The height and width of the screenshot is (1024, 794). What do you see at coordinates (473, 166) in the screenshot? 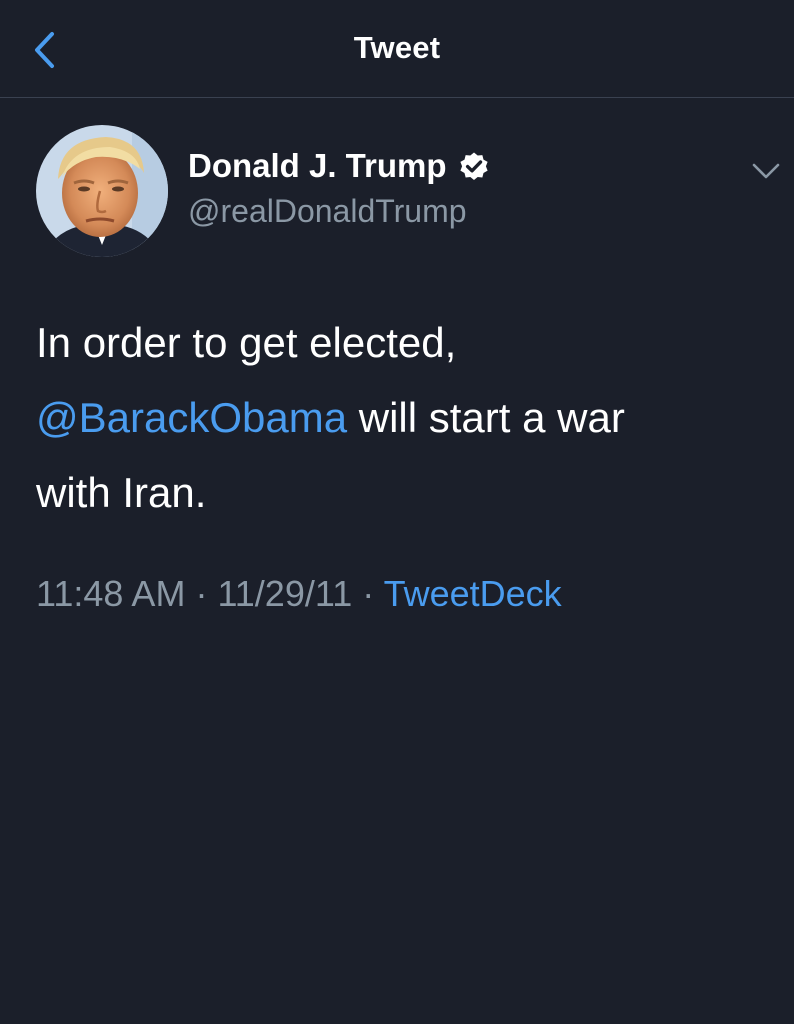
I see `verified-badge-icon` at bounding box center [473, 166].